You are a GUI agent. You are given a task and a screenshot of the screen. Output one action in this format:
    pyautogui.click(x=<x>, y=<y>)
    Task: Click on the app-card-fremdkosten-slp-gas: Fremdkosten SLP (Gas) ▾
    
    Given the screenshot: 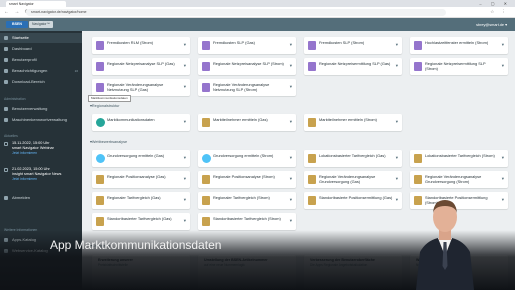 What is the action you would take?
    pyautogui.click(x=247, y=45)
    